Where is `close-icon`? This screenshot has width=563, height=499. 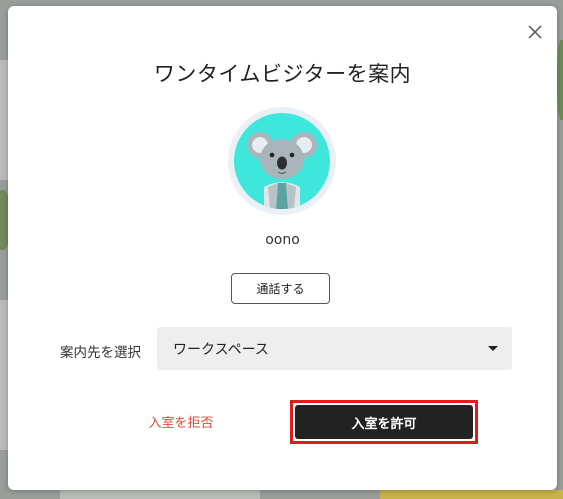 close-icon is located at coordinates (535, 32).